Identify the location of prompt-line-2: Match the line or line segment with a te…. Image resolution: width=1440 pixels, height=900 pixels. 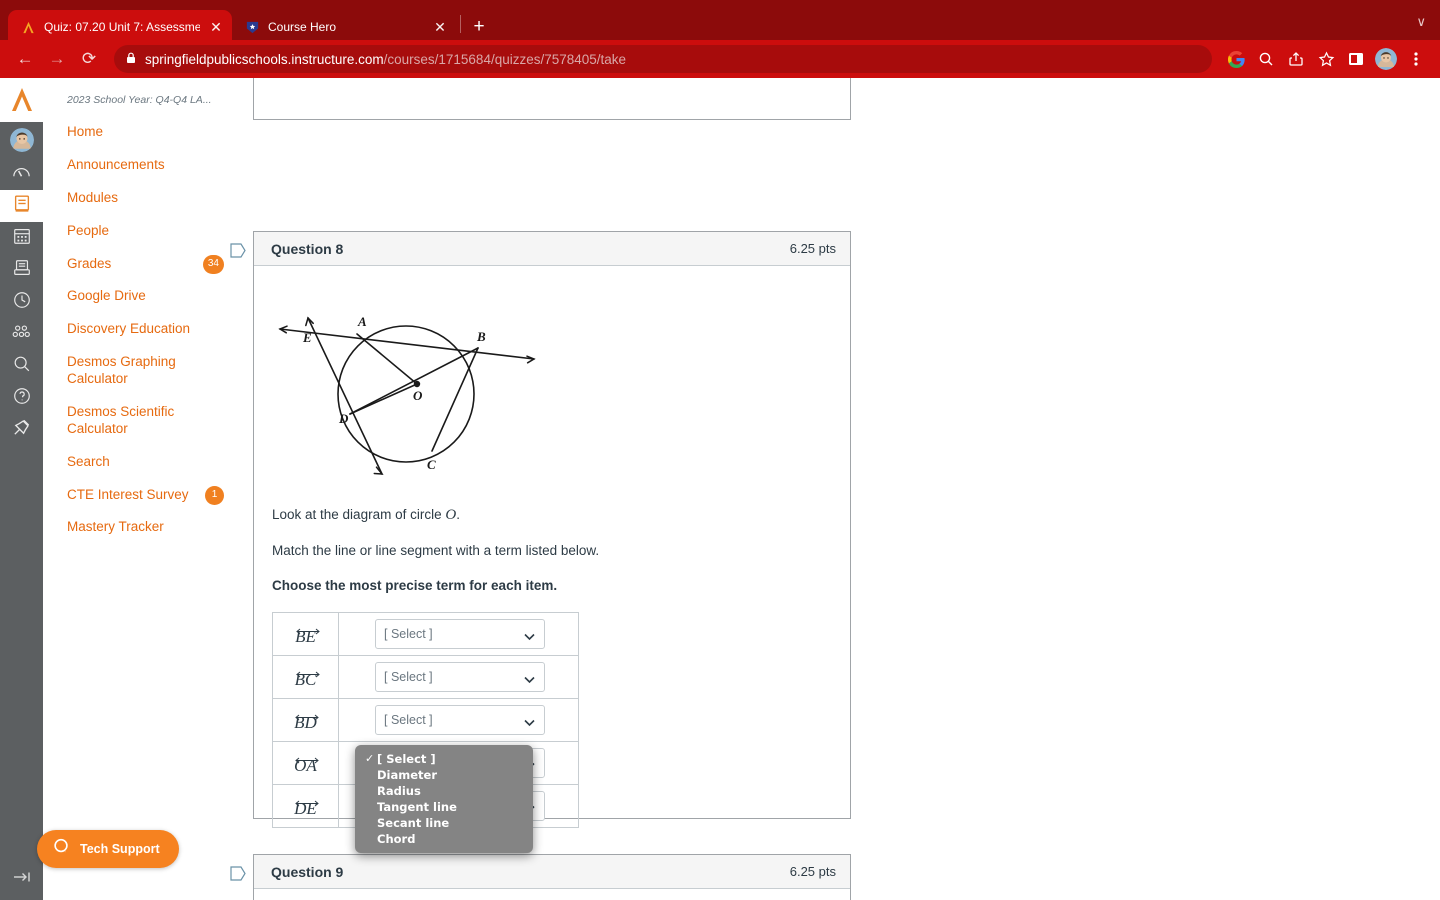
(436, 550).